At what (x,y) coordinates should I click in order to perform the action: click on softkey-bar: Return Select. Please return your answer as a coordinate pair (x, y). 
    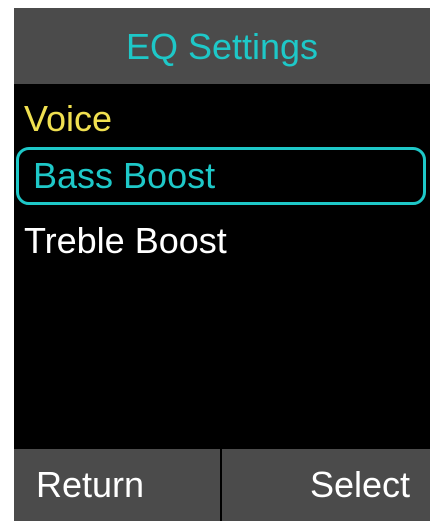
    Looking at the image, I should click on (222, 485).